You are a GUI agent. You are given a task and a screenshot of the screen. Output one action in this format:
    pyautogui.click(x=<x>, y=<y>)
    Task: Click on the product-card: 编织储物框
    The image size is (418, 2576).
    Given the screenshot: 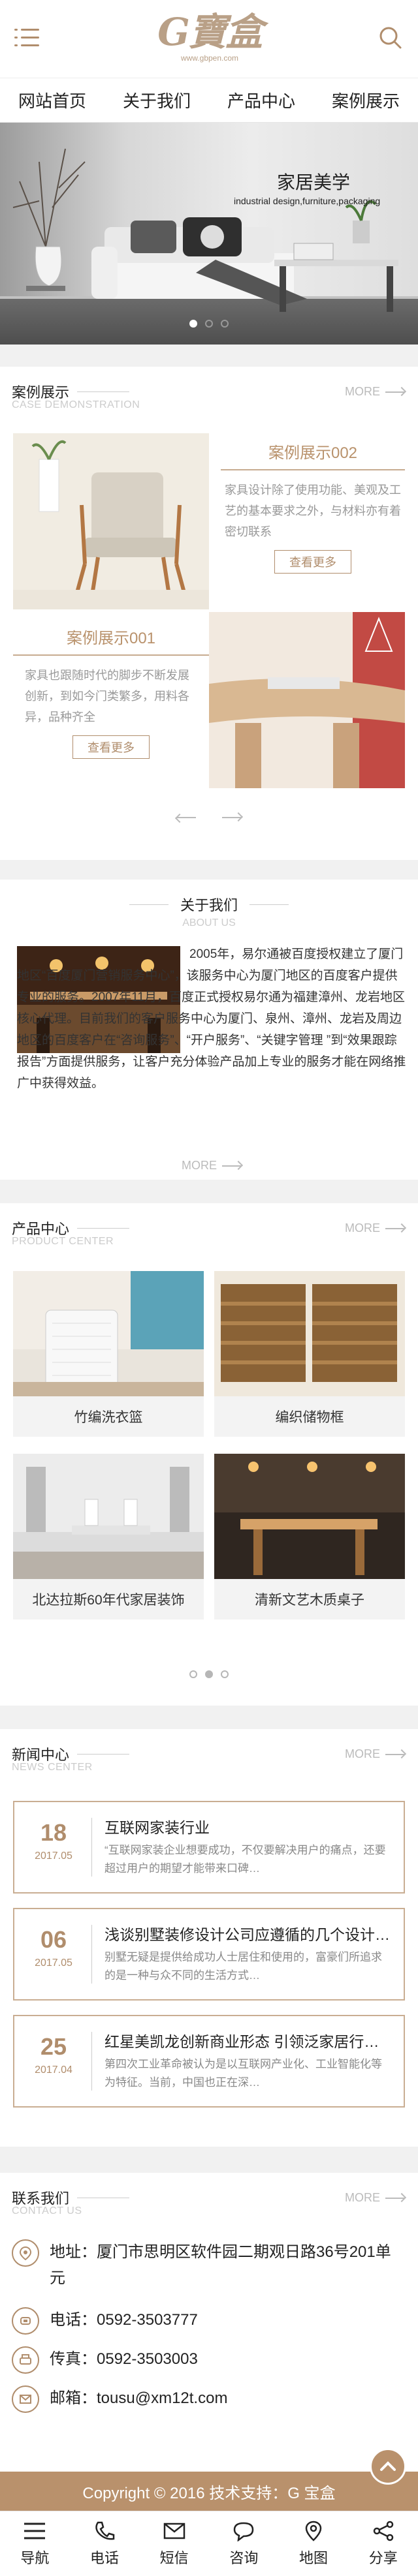 What is the action you would take?
    pyautogui.click(x=309, y=1354)
    